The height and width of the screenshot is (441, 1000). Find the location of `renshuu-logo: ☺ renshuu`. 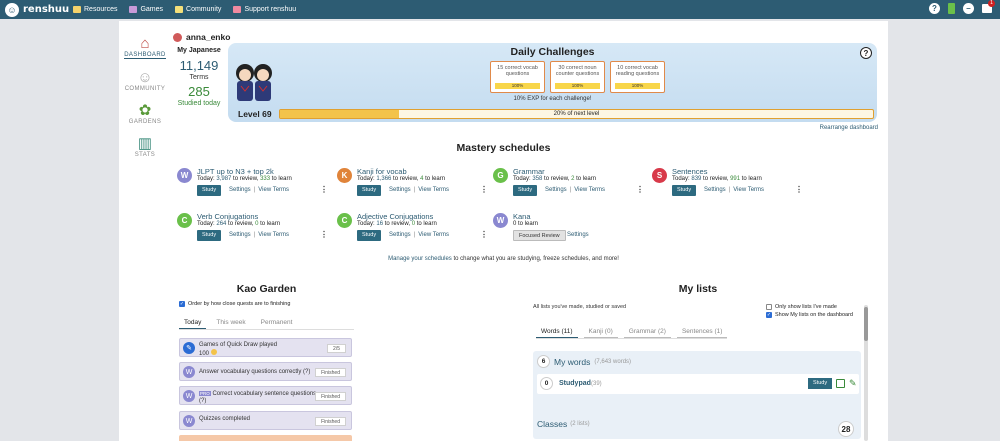

renshuu-logo: ☺ renshuu is located at coordinates (39, 9).